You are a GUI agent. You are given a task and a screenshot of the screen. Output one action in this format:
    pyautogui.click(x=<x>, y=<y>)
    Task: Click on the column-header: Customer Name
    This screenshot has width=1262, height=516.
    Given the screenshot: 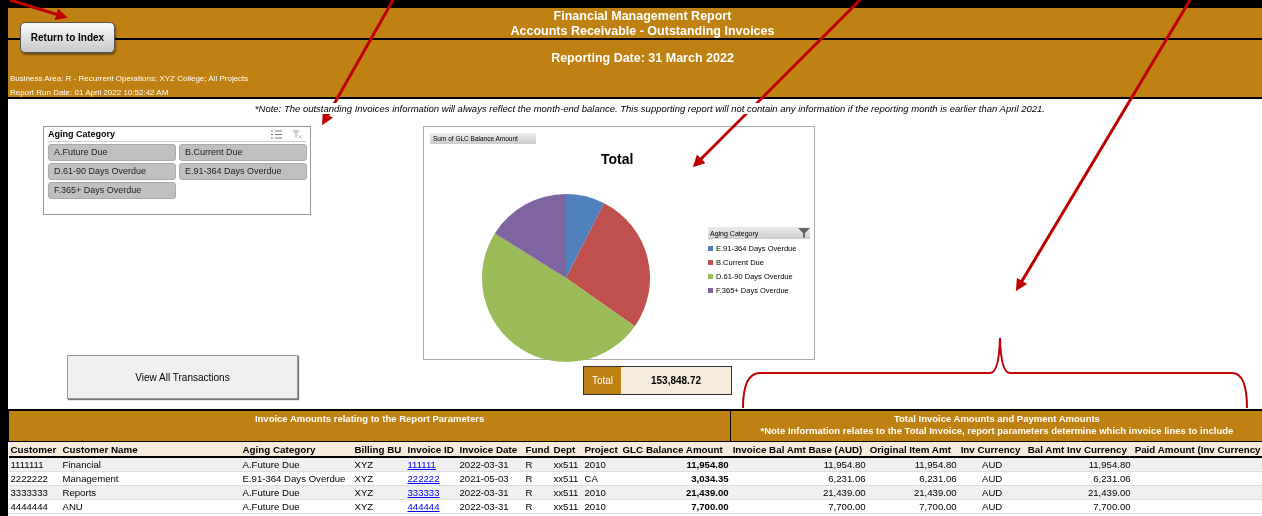 What is the action you would take?
    pyautogui.click(x=150, y=449)
    